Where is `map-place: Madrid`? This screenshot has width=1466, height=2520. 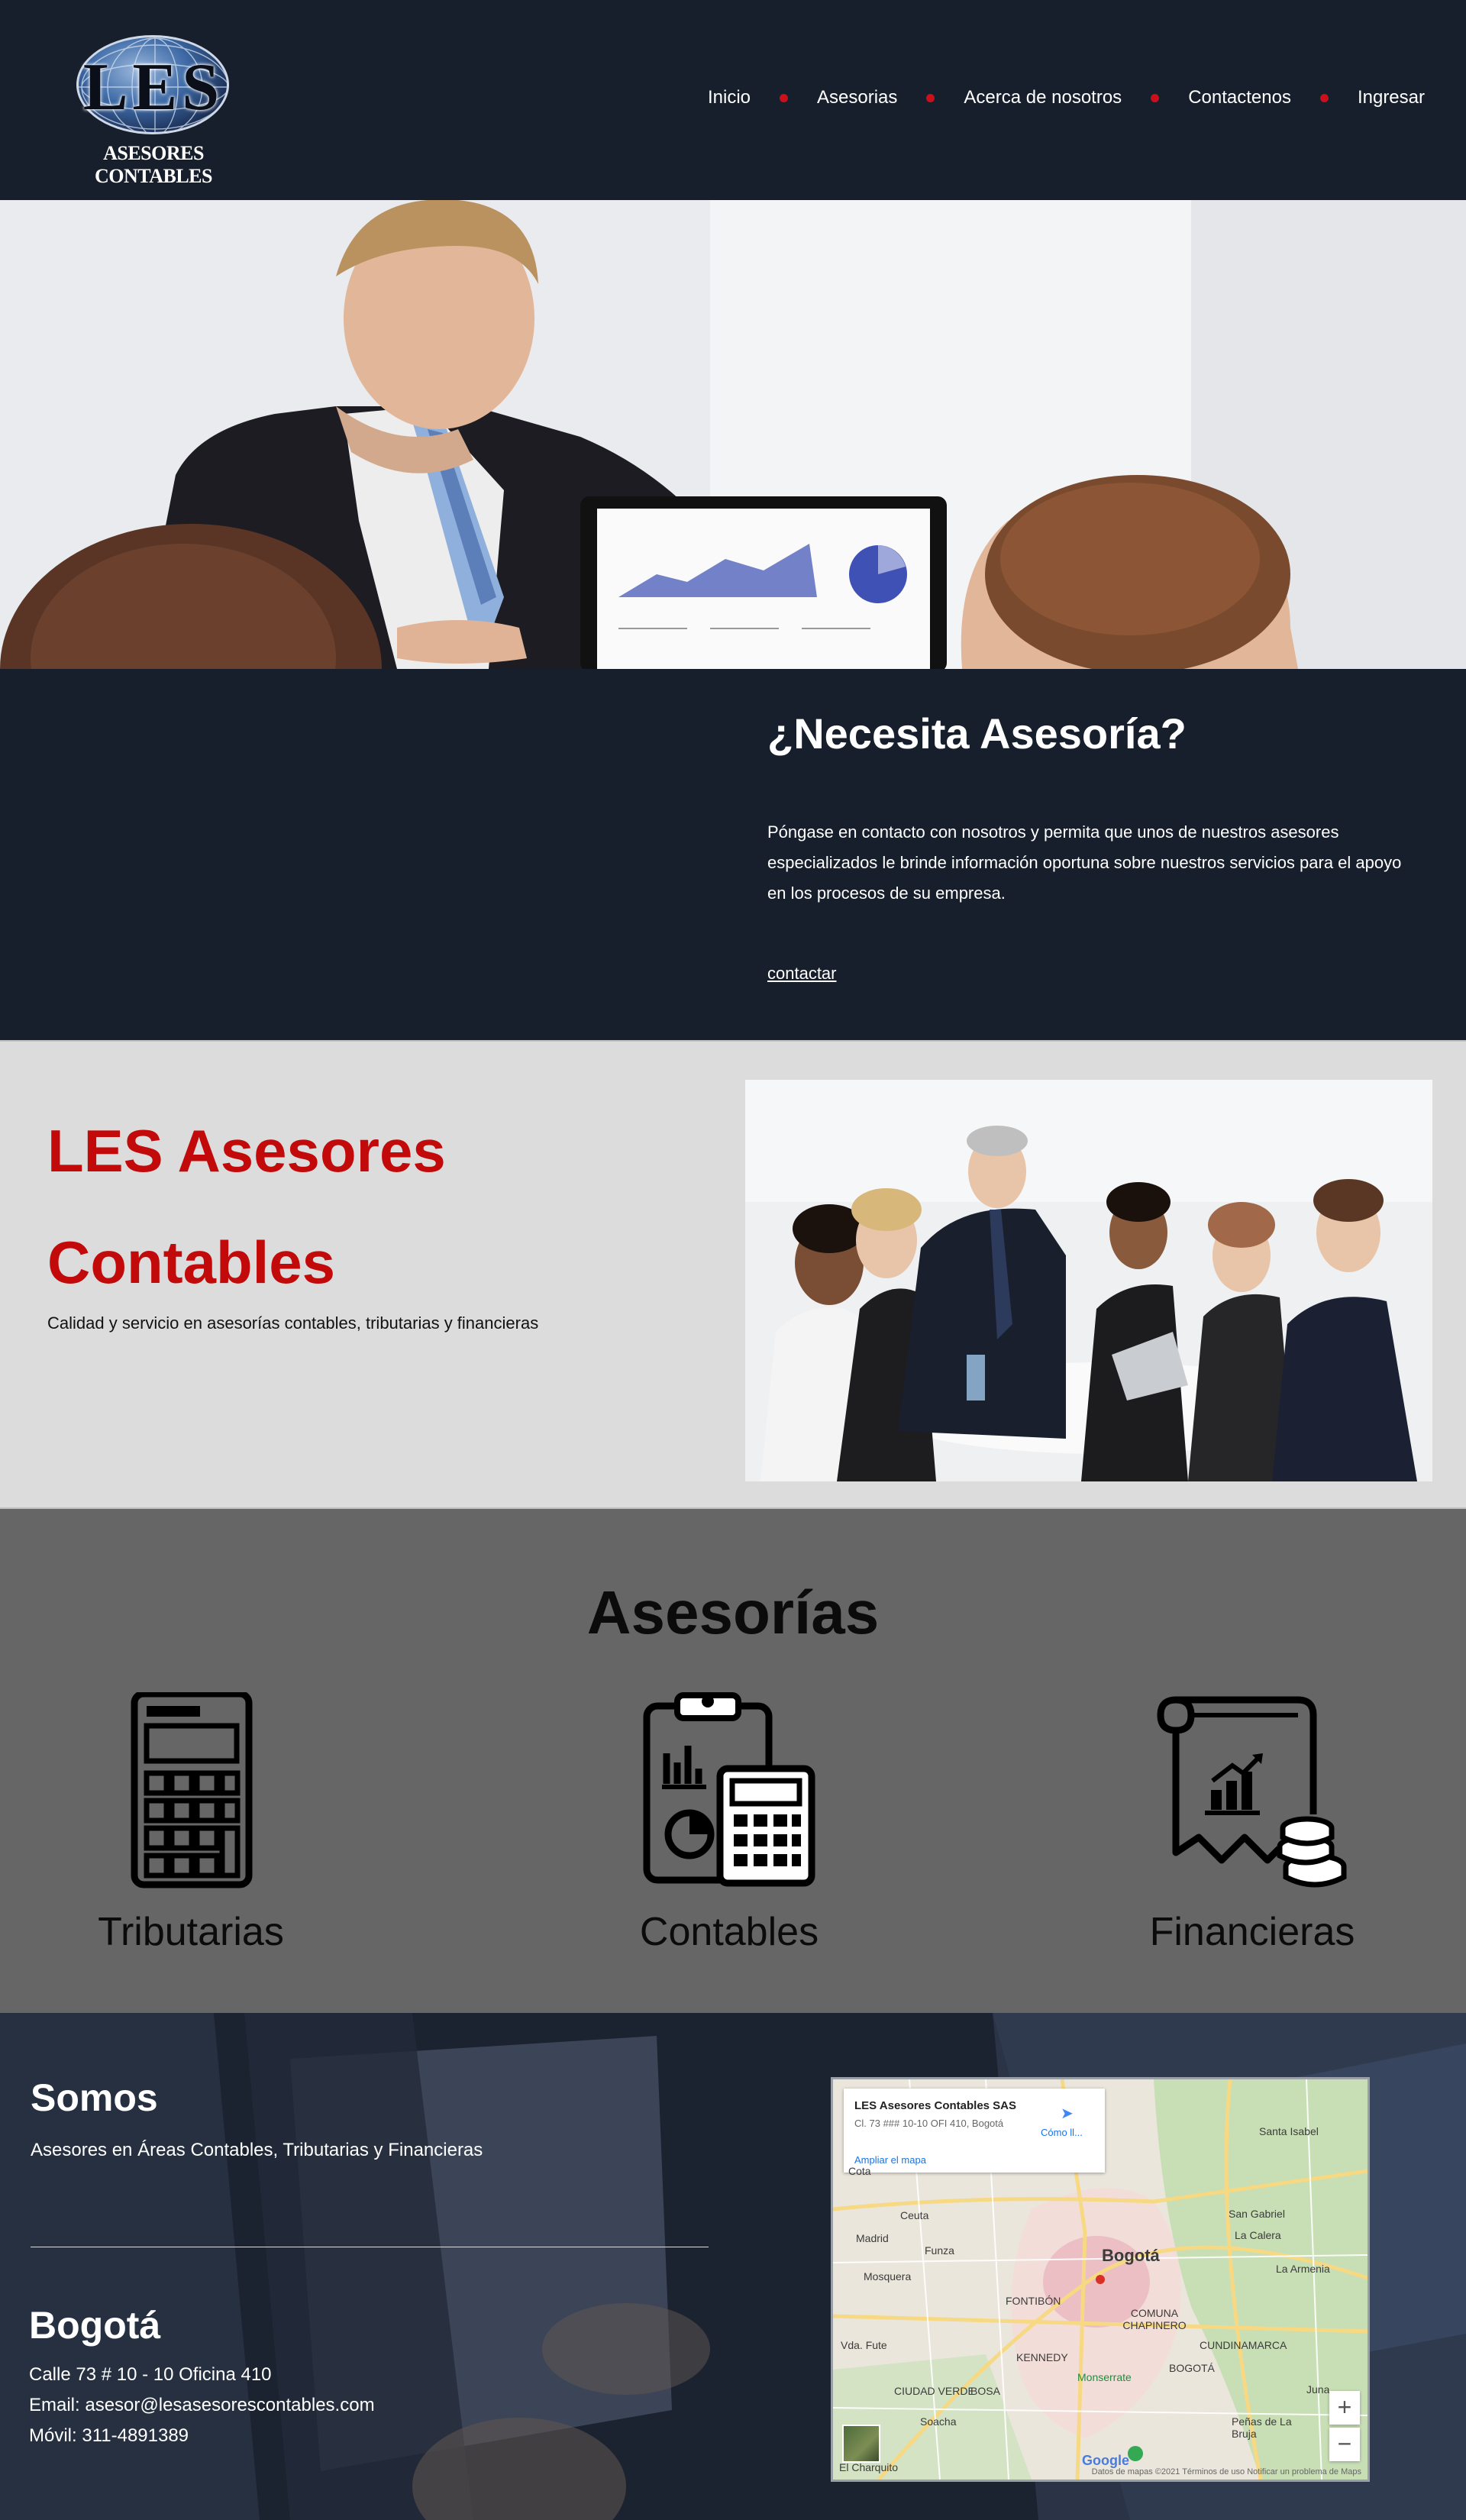 map-place: Madrid is located at coordinates (873, 2238).